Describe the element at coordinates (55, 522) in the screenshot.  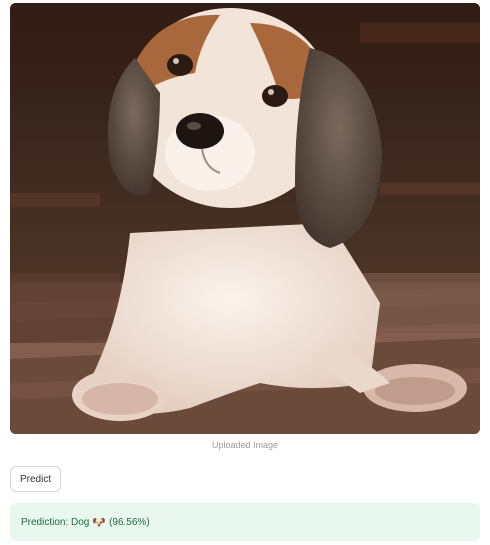
I see `prediction-label: Prediction: Dog` at that location.